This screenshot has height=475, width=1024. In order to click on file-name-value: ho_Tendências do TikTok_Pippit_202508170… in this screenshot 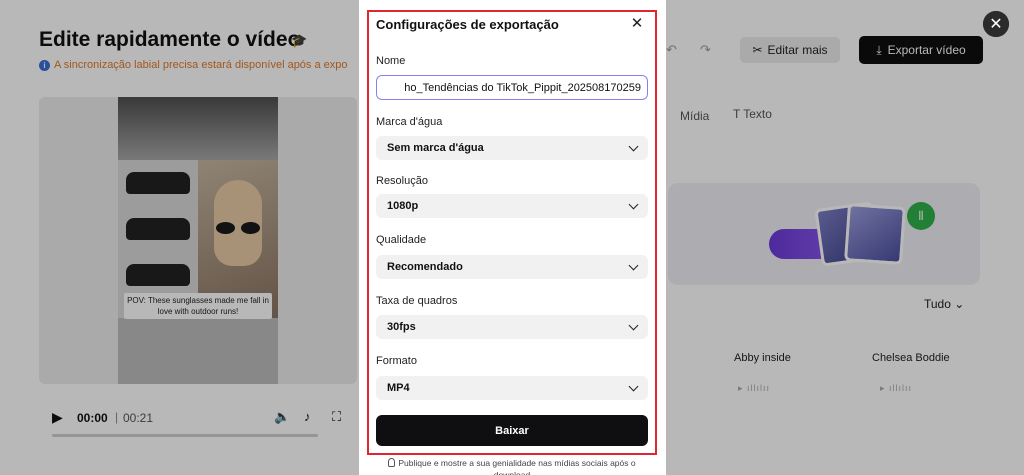, I will do `click(522, 87)`.